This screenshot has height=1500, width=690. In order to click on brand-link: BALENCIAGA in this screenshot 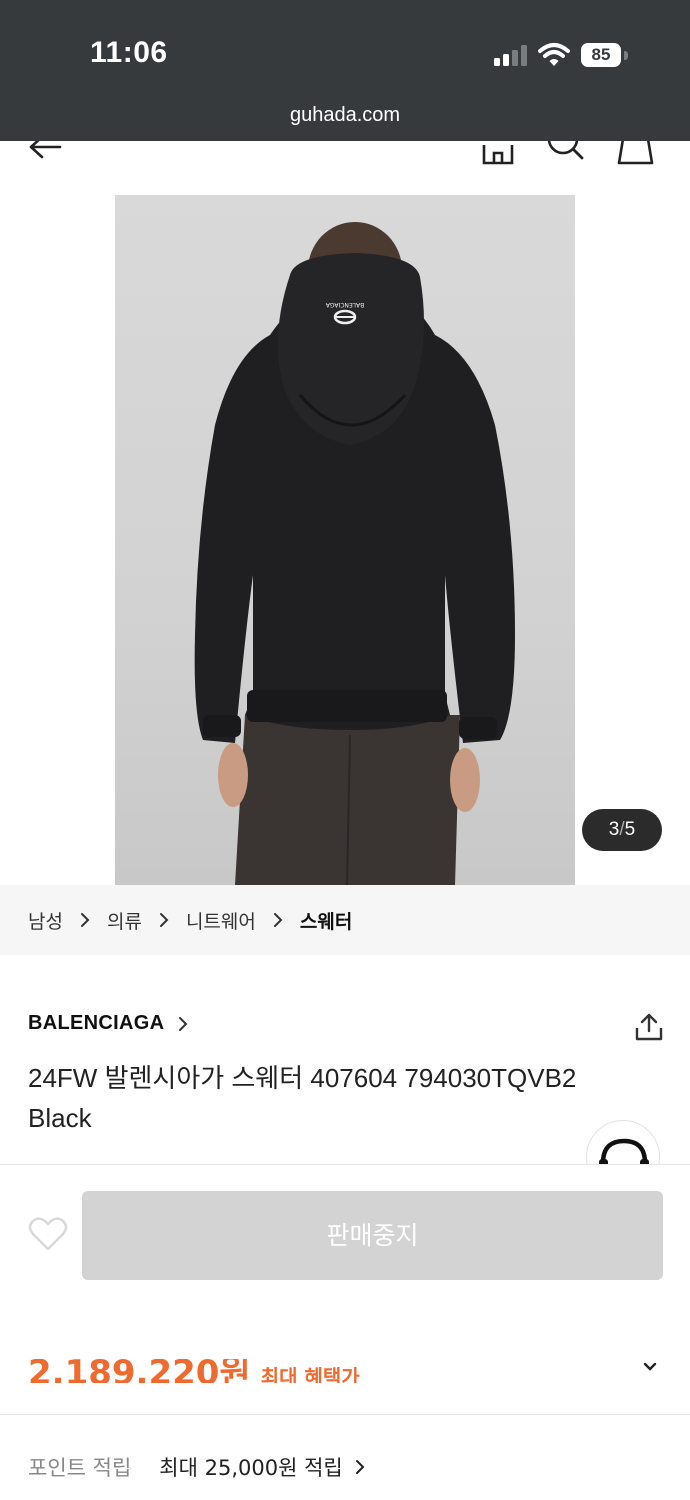, I will do `click(108, 1023)`.